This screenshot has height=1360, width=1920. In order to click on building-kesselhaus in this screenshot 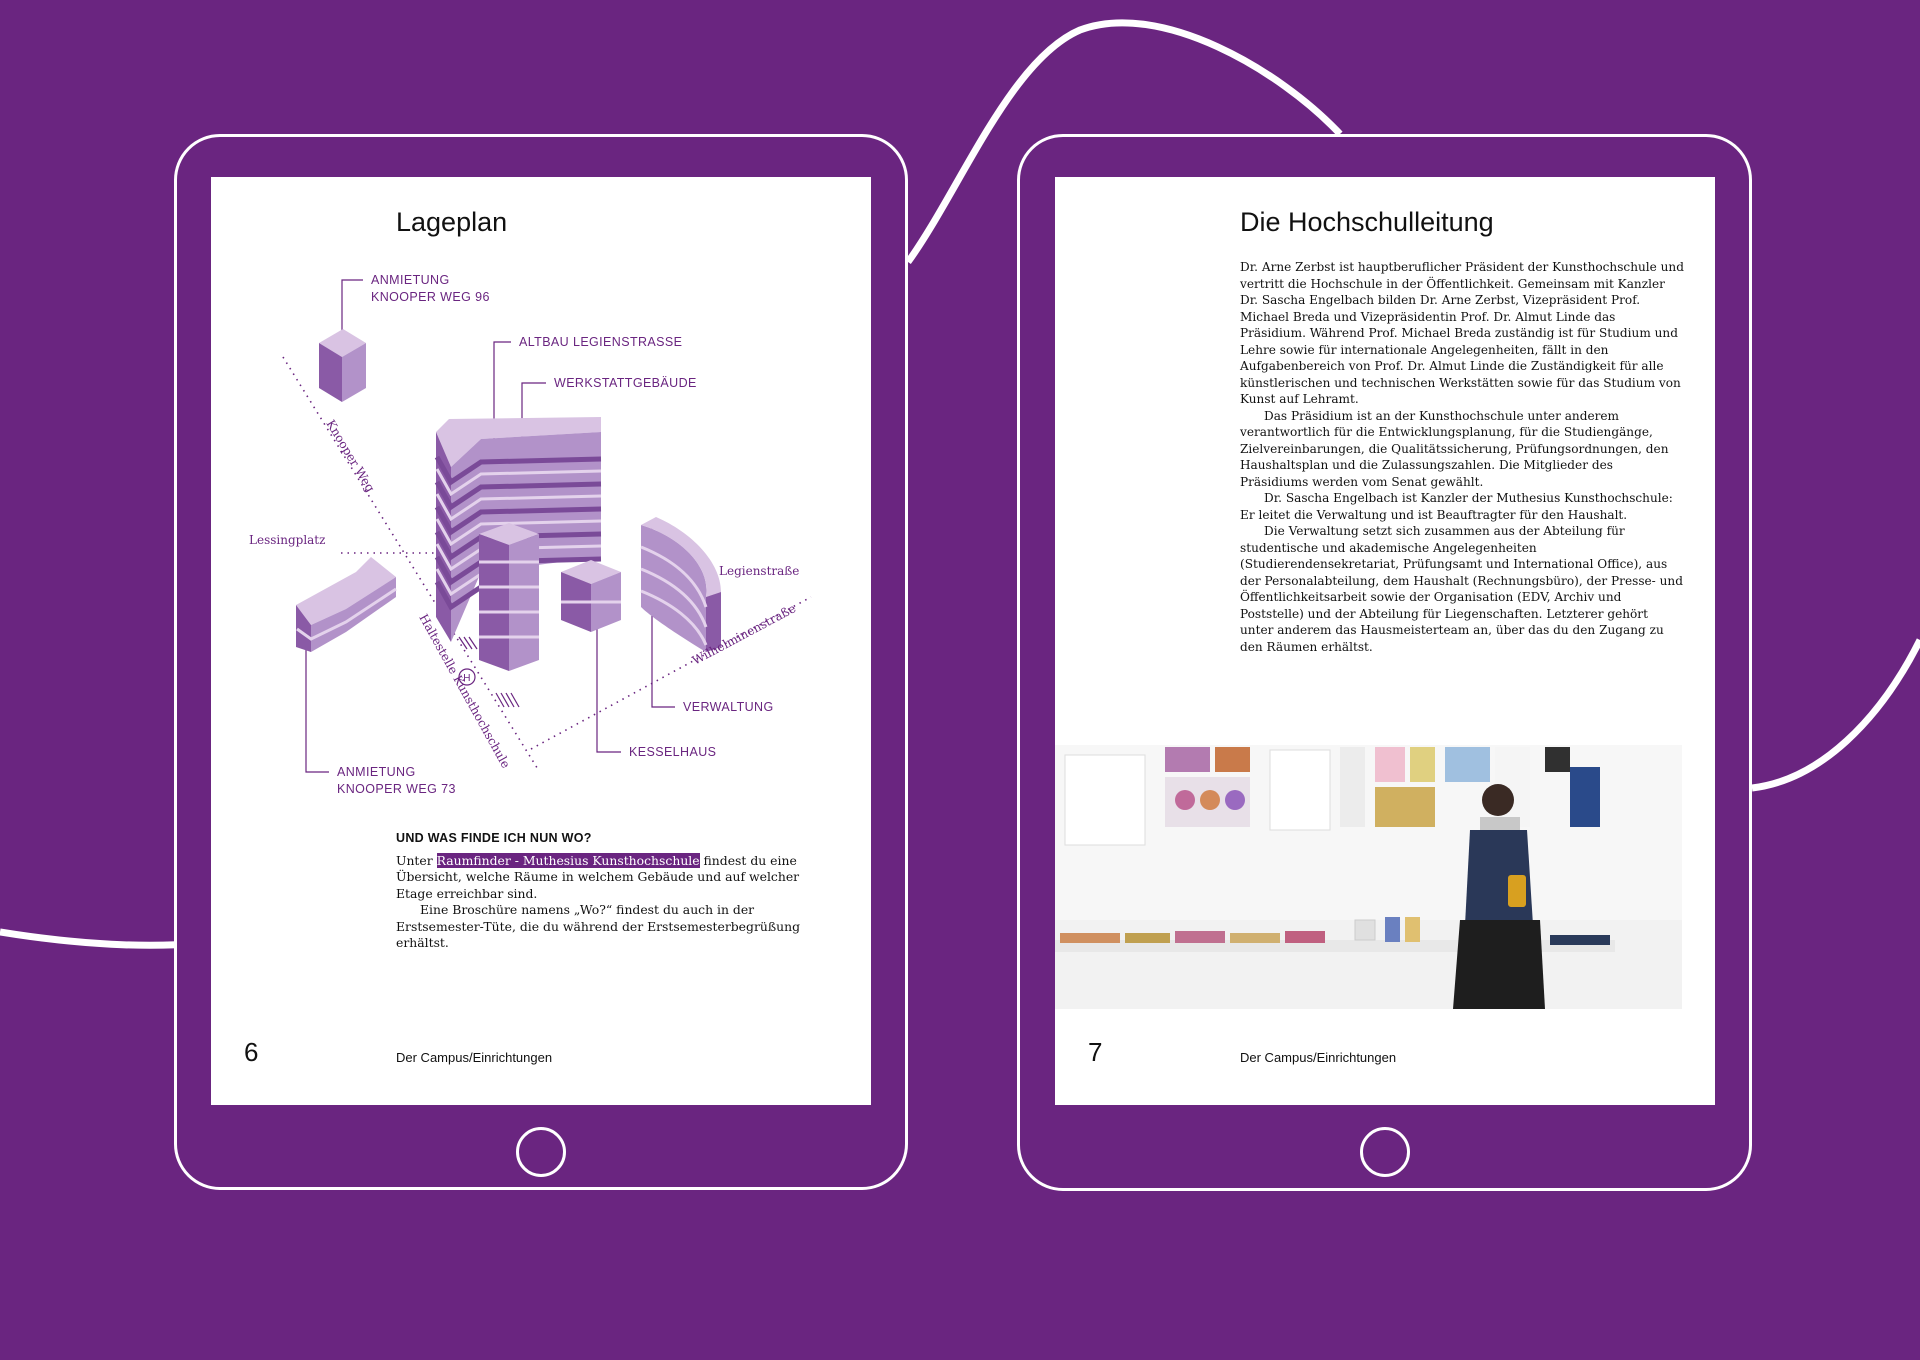, I will do `click(591, 596)`.